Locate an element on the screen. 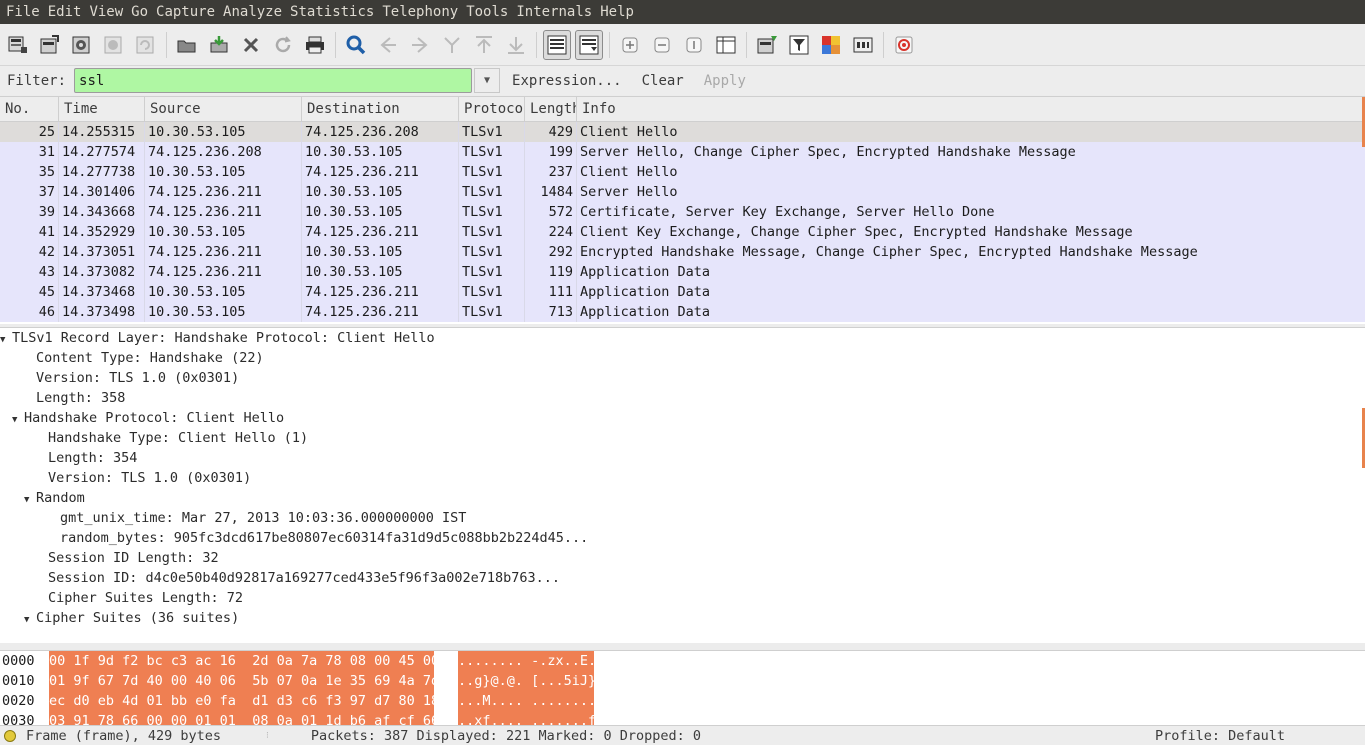 This screenshot has width=1365, height=745. menu-edit: Edit is located at coordinates (68, 12).